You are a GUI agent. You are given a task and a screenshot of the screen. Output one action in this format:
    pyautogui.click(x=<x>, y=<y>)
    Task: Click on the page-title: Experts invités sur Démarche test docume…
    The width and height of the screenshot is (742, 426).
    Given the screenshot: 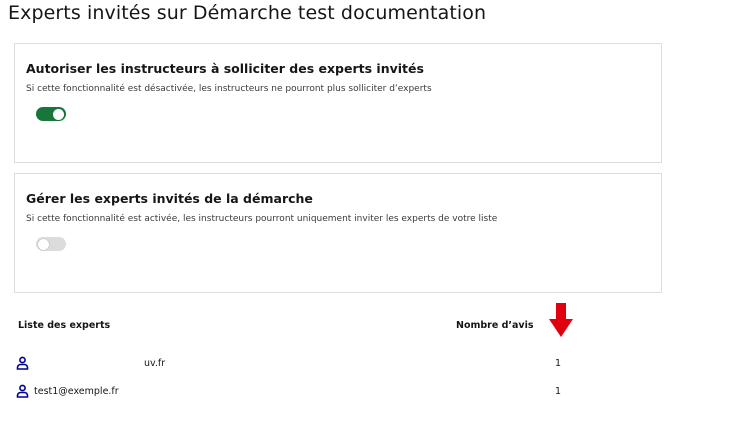 What is the action you would take?
    pyautogui.click(x=247, y=13)
    